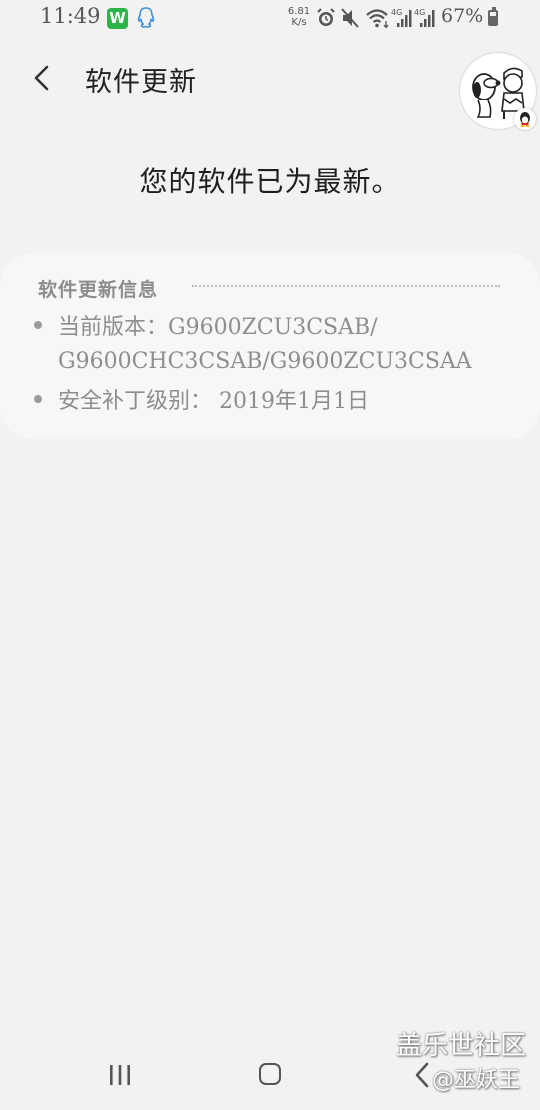 The height and width of the screenshot is (1110, 540). I want to click on qq-icon, so click(146, 17).